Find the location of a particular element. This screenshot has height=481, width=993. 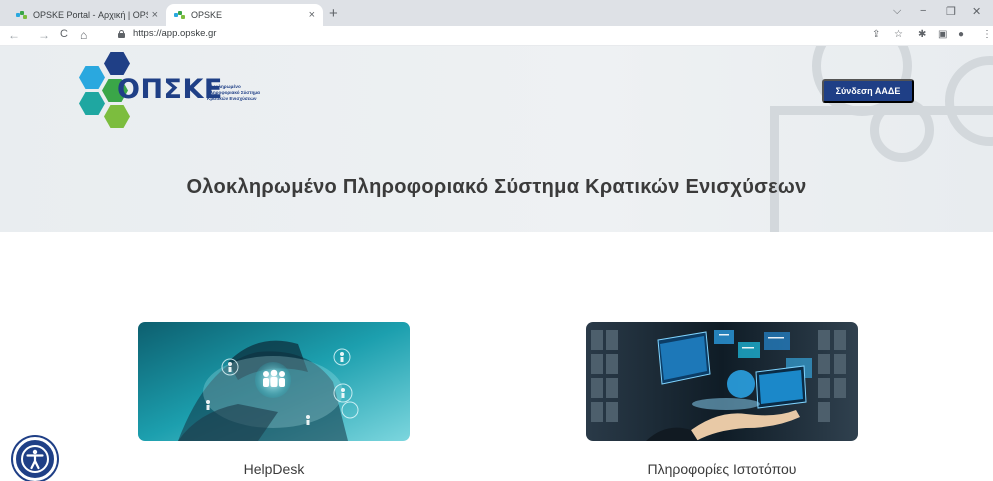

accessibility-button is located at coordinates (35, 459).